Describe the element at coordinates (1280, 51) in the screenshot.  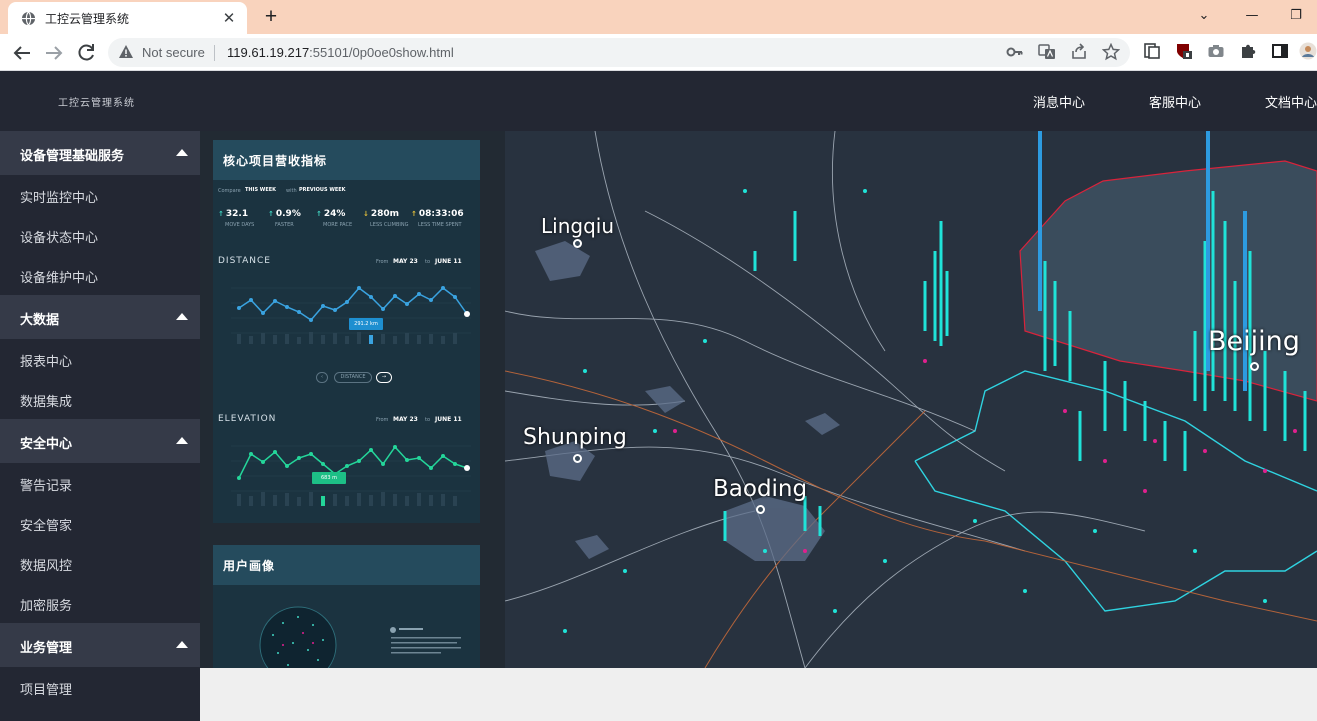
I see `side-panel-icon` at that location.